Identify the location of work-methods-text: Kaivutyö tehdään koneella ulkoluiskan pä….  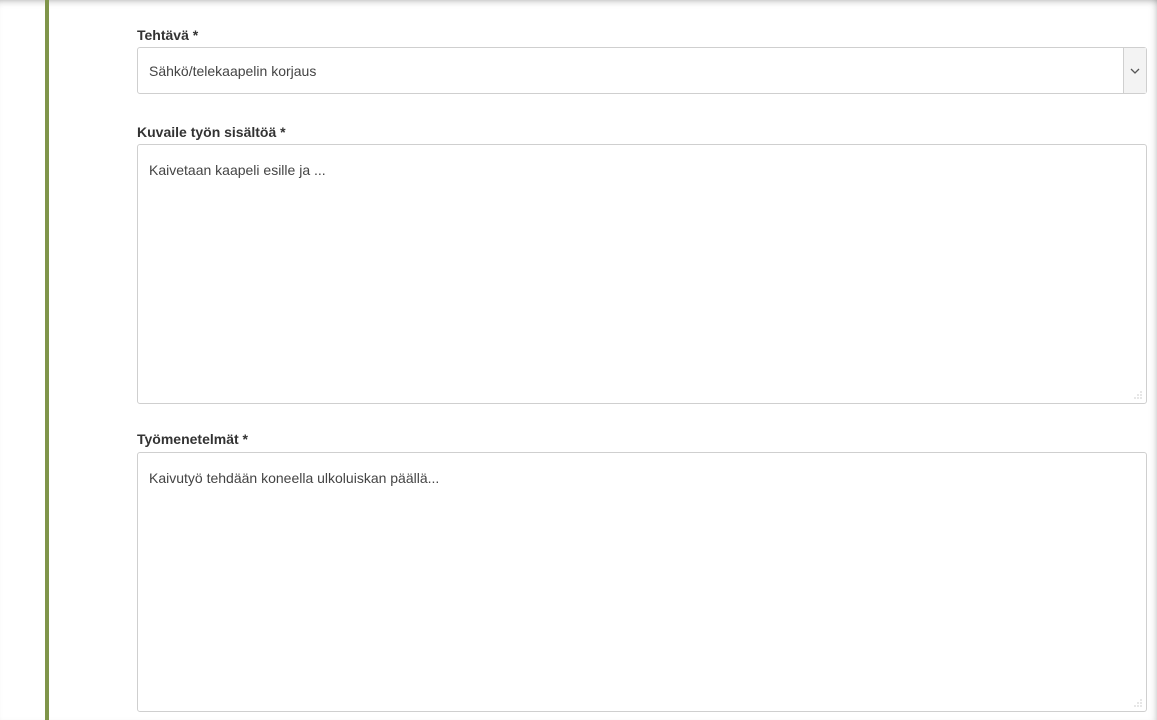
(294, 478).